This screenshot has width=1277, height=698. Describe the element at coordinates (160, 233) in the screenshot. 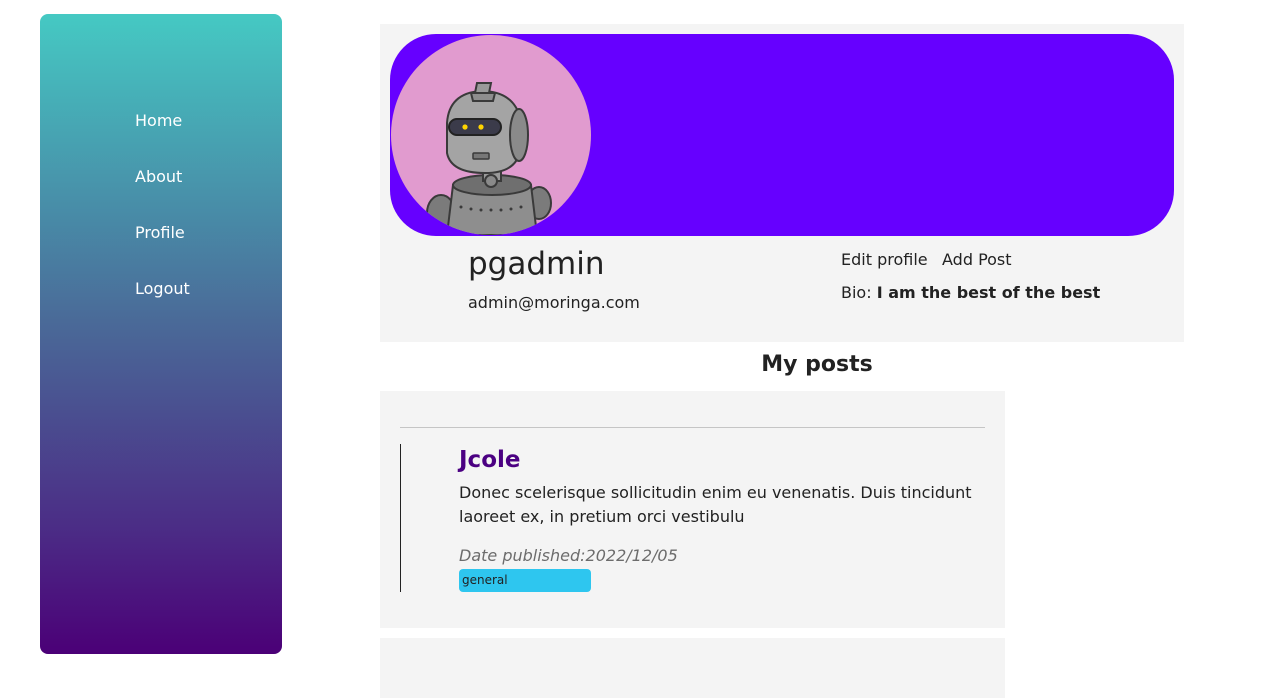

I see `nav-profile-link: Profile` at that location.